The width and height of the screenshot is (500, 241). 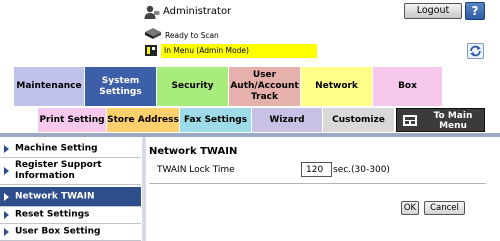 I want to click on cancel-button: Cancel, so click(x=444, y=208).